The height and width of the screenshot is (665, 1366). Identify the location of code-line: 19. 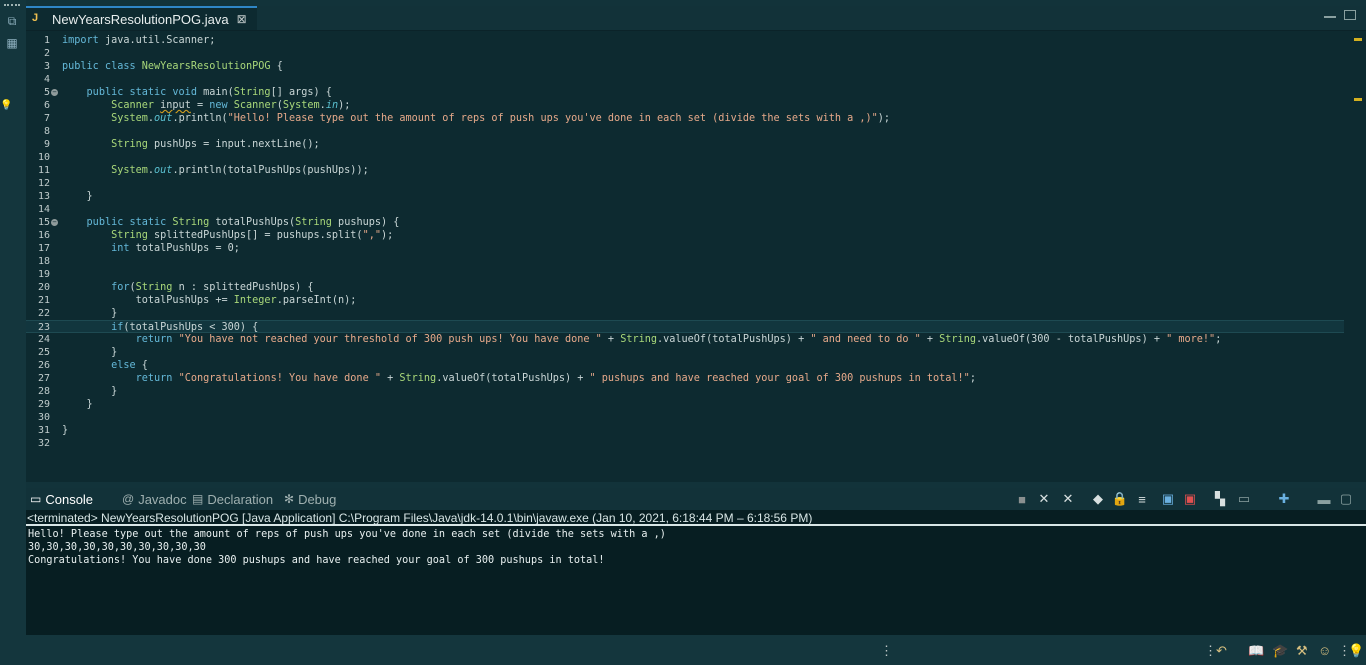
(685, 274).